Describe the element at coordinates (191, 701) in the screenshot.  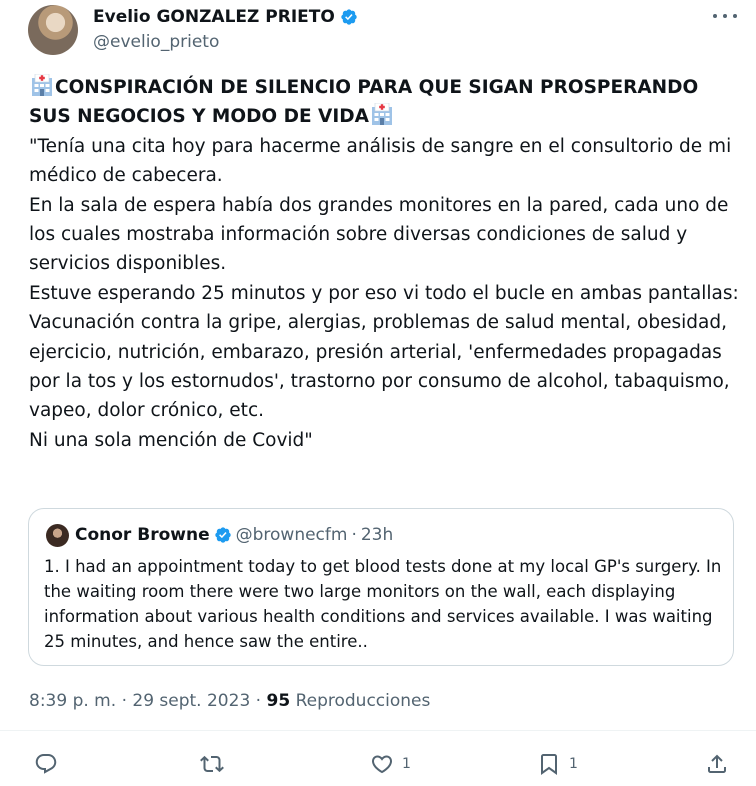
I see `tweet-date: 29 sept. 2023` at that location.